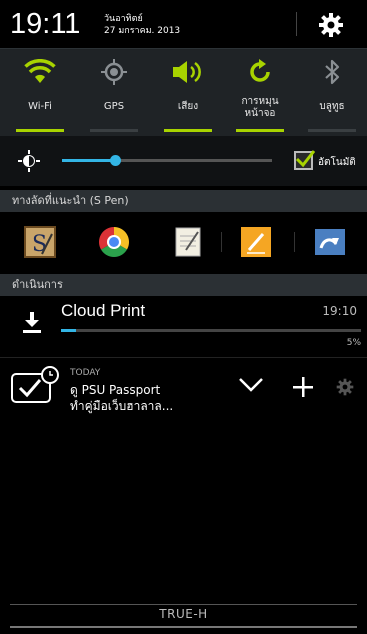 Image resolution: width=367 pixels, height=634 pixels. Describe the element at coordinates (115, 160) in the screenshot. I see `brightness-slider-thumb` at that location.